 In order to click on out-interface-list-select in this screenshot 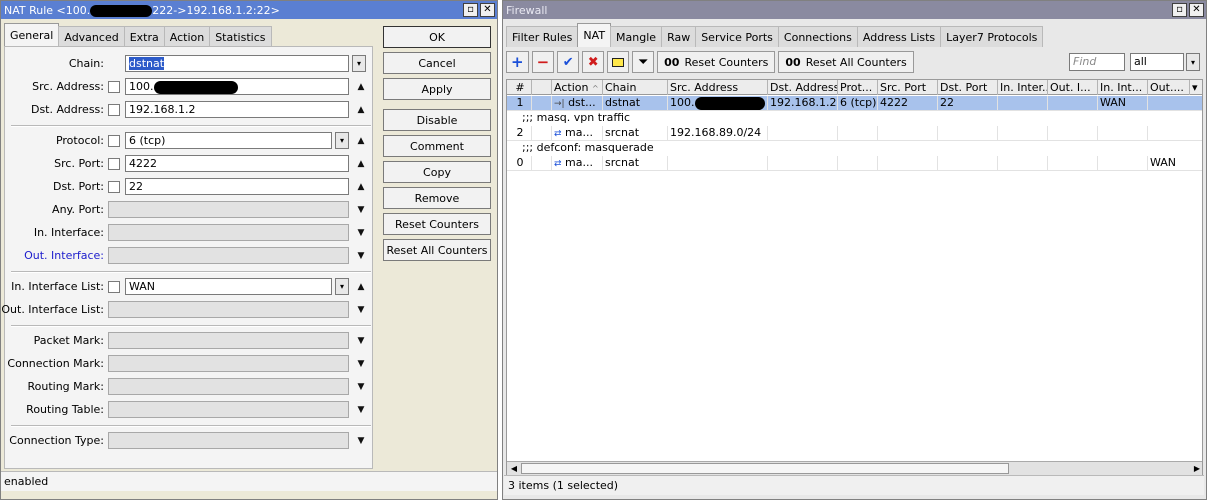, I will do `click(228, 309)`.